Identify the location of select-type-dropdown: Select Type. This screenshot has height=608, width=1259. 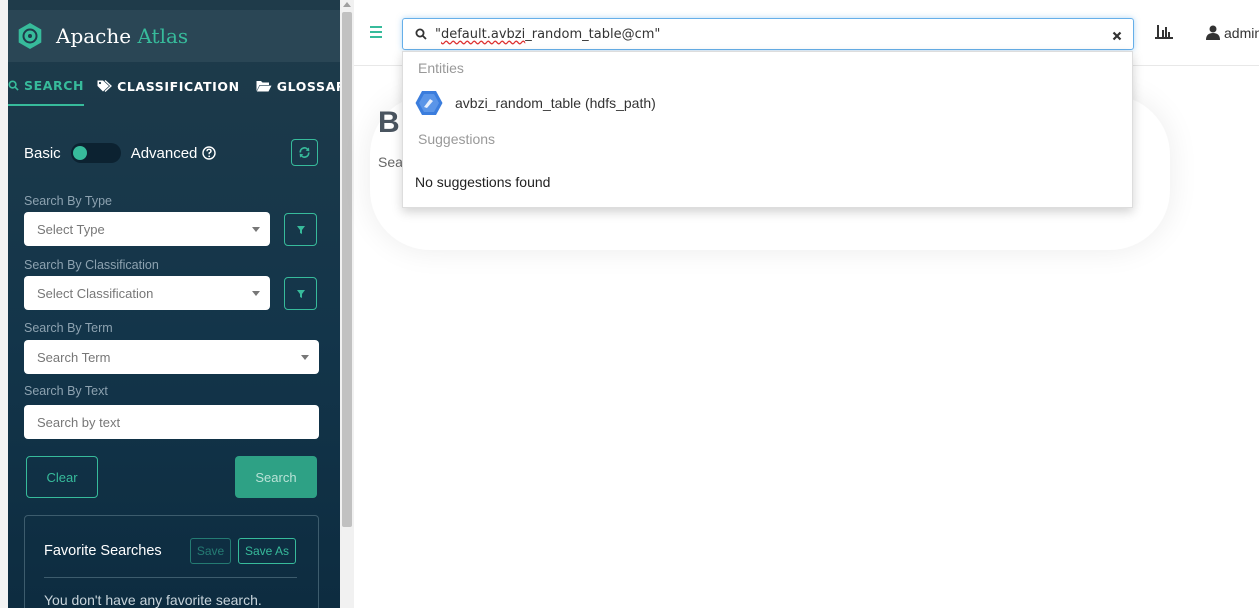
(147, 229).